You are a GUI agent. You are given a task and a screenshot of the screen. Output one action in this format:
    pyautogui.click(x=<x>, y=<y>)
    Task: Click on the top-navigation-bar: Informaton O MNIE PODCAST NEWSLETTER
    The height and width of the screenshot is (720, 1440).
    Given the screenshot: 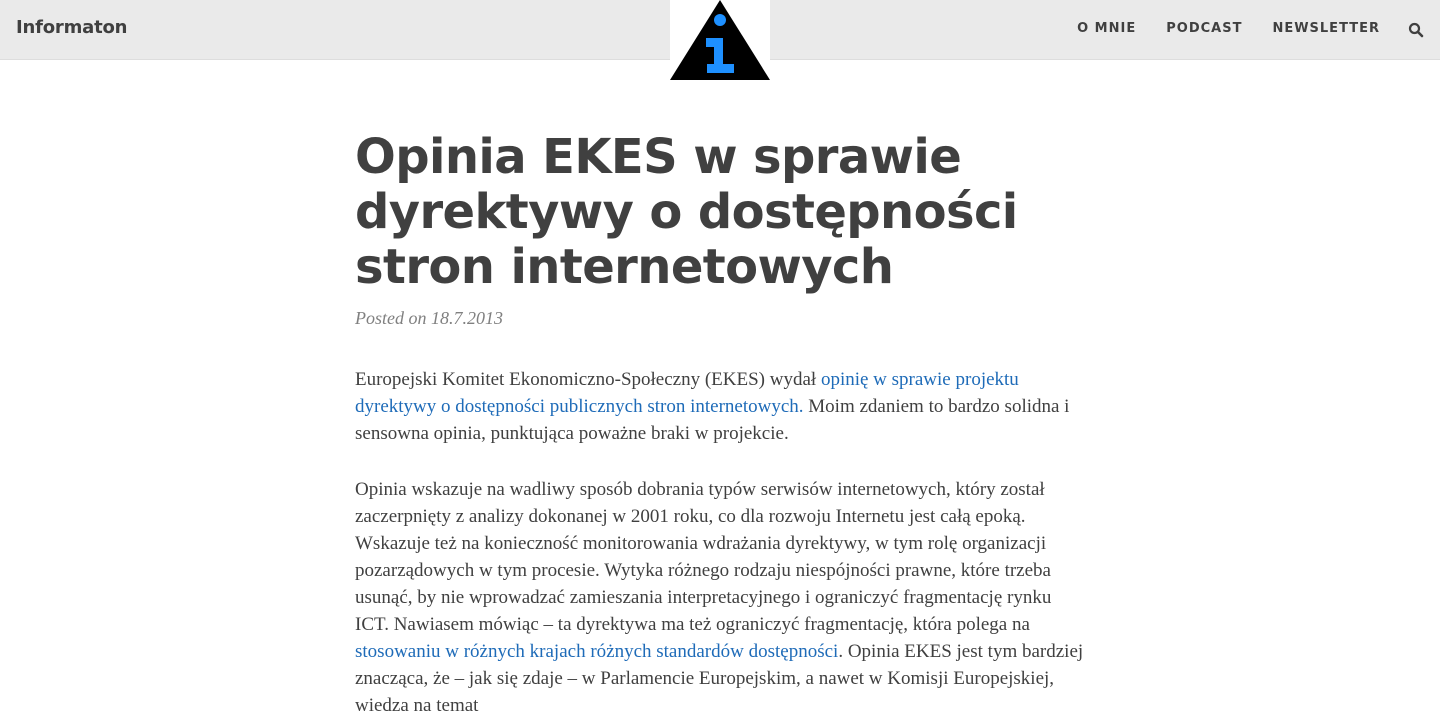 What is the action you would take?
    pyautogui.click(x=720, y=41)
    